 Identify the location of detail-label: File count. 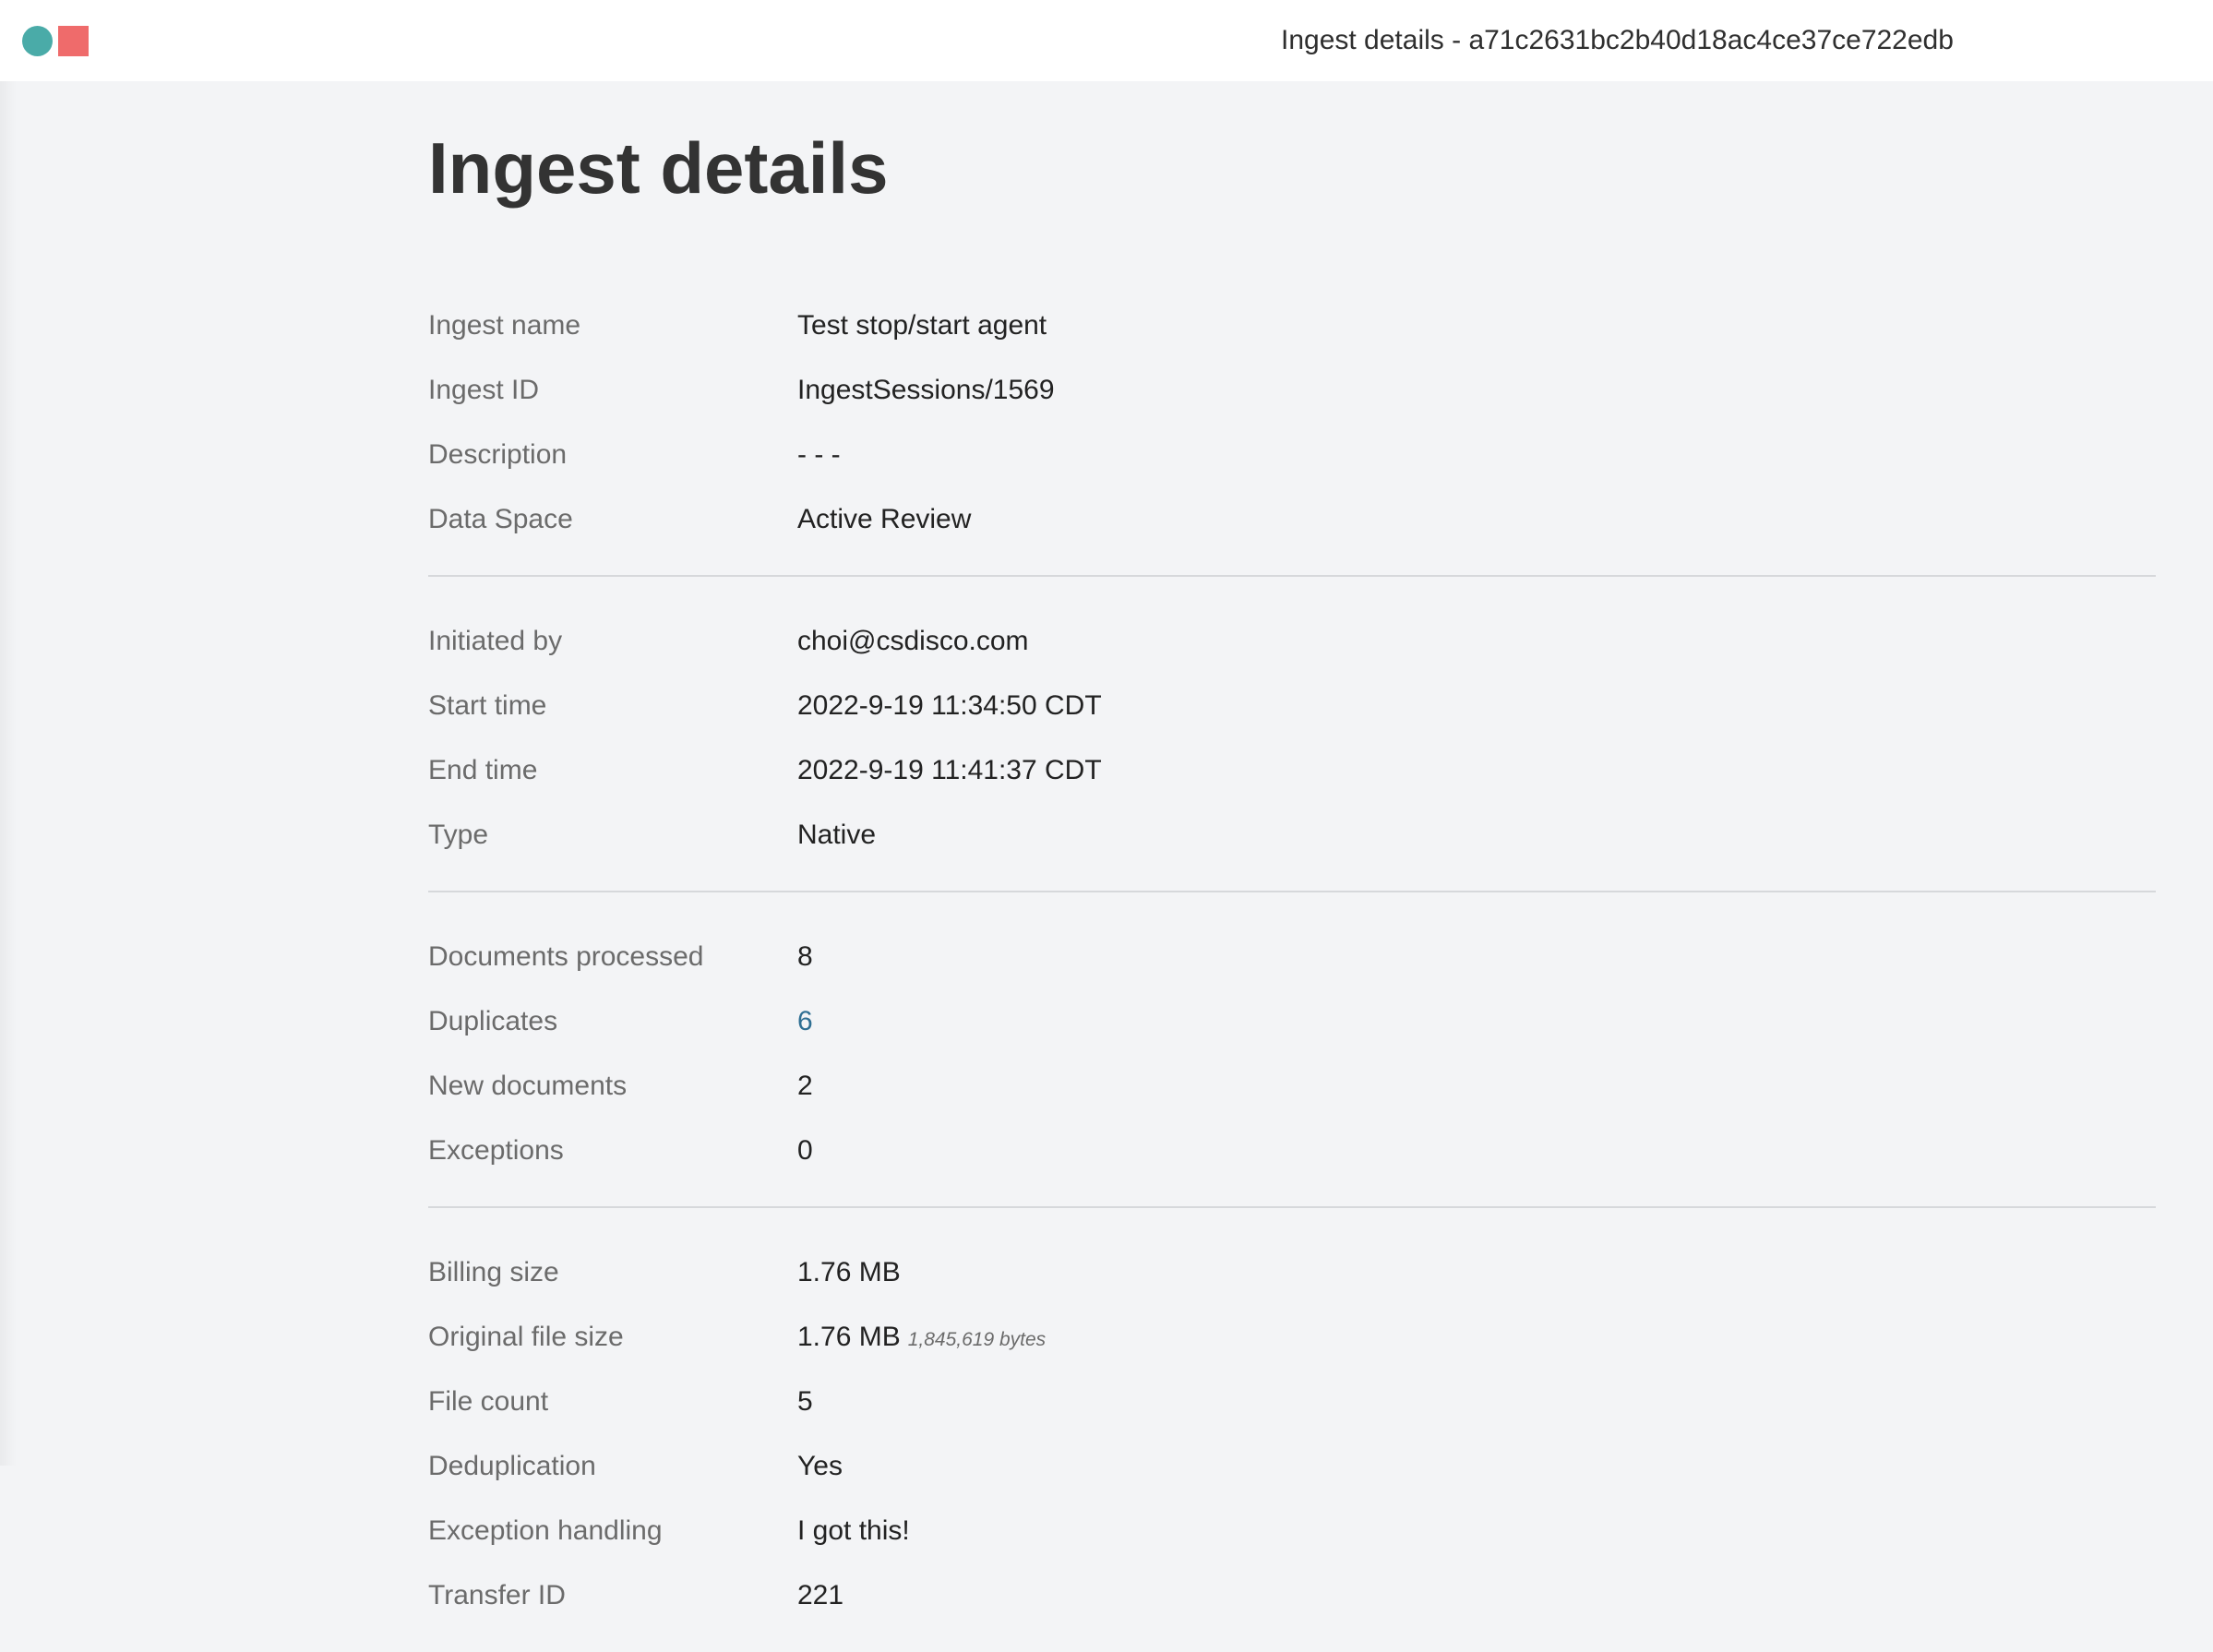
(488, 1402).